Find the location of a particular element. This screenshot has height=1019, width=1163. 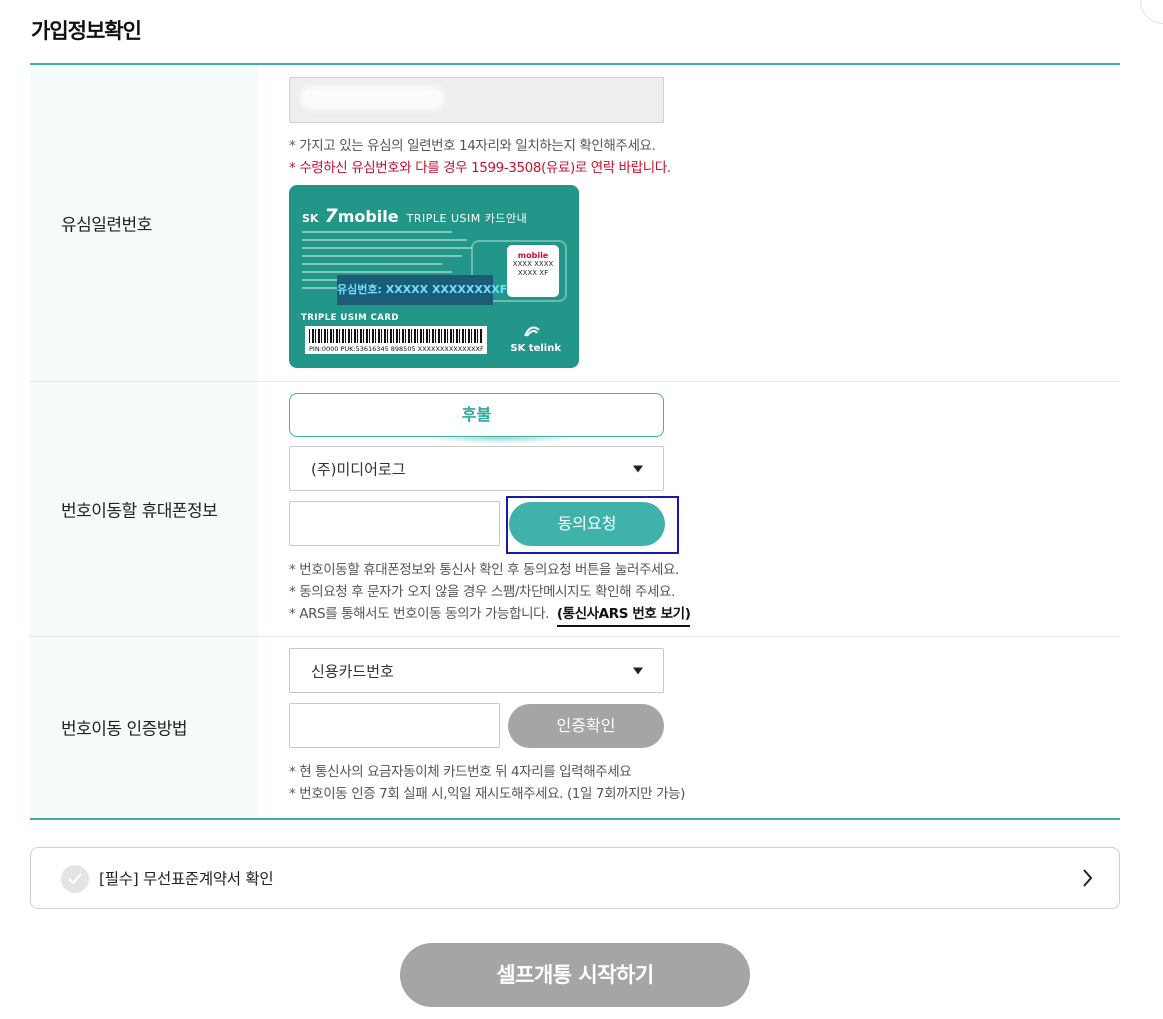

sim-brand: mobile is located at coordinates (533, 255).